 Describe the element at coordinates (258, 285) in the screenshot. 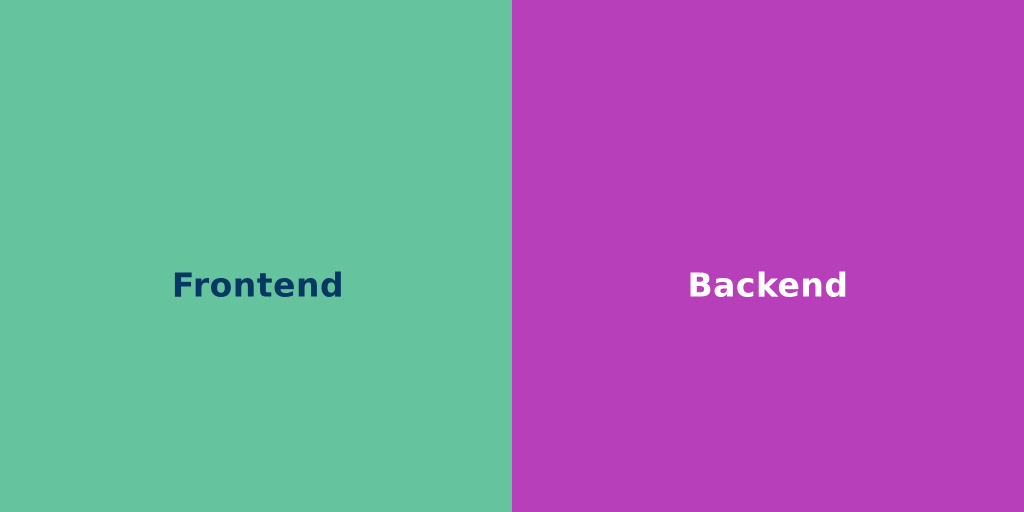

I see `frontend-label: Frontend` at that location.